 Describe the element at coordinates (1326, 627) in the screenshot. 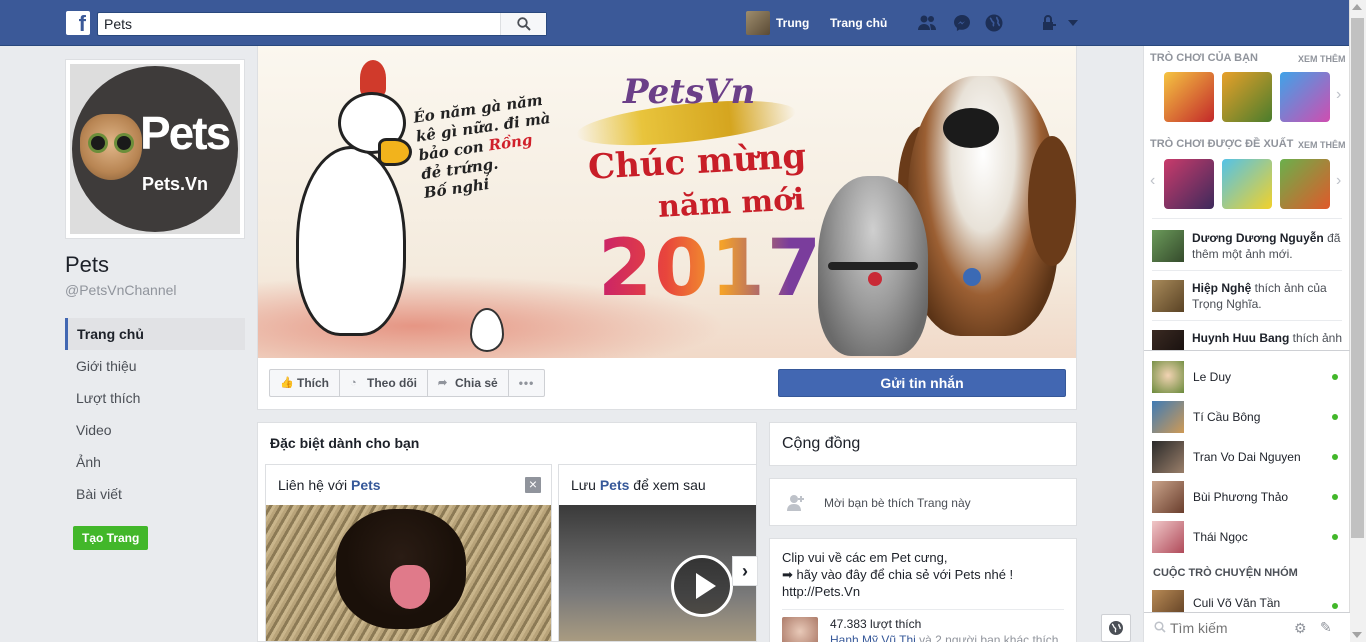

I see `new-message-icon: ✎` at that location.